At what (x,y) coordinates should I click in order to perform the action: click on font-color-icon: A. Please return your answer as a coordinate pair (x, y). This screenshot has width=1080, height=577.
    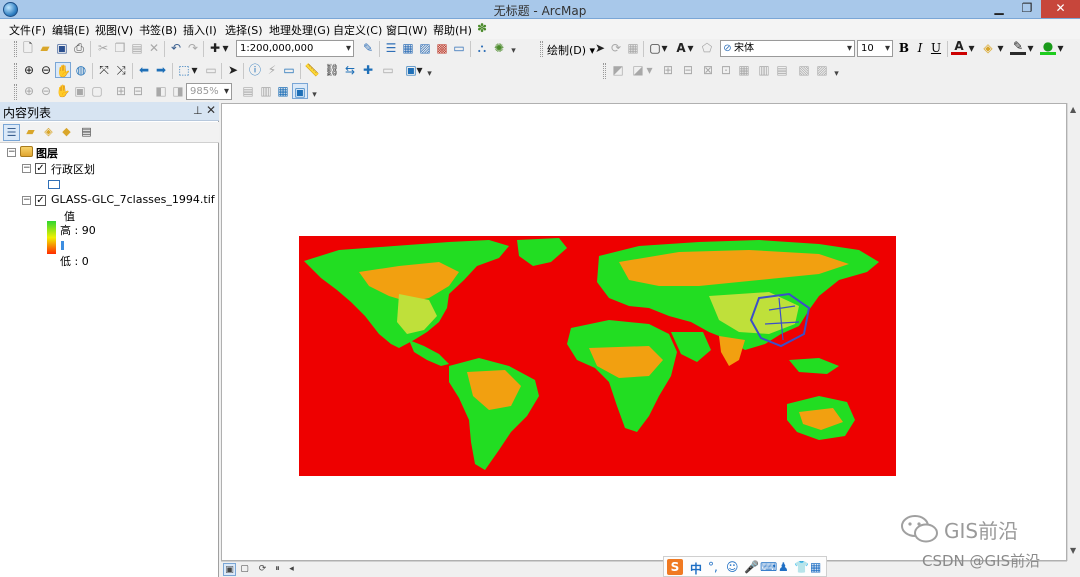
    Looking at the image, I should click on (959, 47).